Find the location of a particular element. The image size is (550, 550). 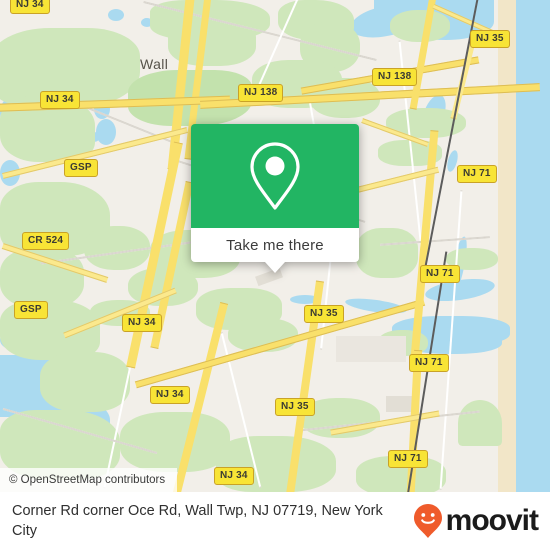

map-attribution: © OpenStreetMap contributors is located at coordinates (89, 480).